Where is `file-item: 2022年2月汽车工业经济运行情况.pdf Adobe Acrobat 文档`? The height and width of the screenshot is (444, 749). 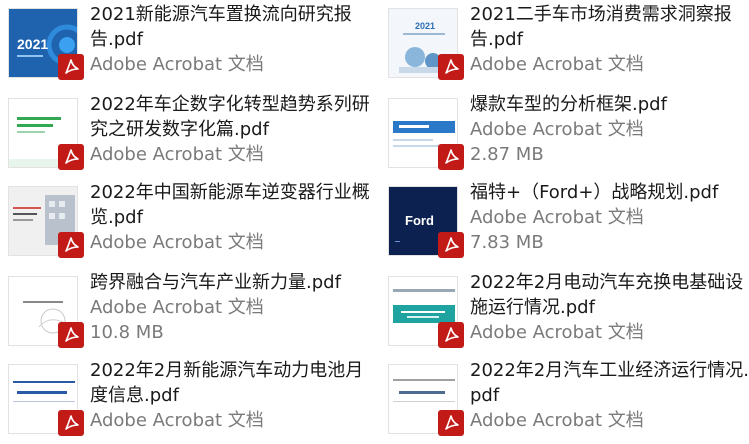 file-item: 2022年2月汽车工业经济运行情况.pdf Adobe Acrobat 文档 is located at coordinates (568, 401).